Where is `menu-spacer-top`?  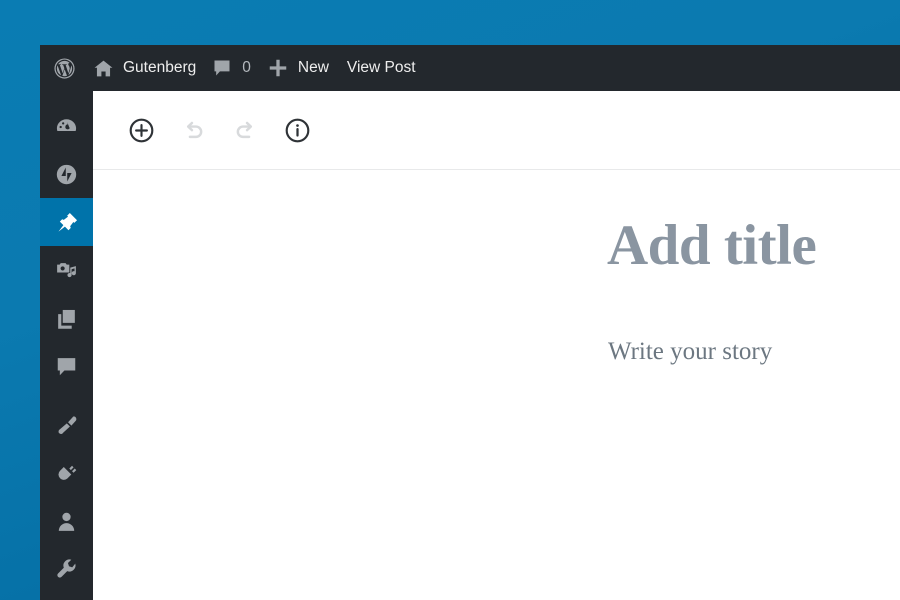
menu-spacer-top is located at coordinates (66, 96).